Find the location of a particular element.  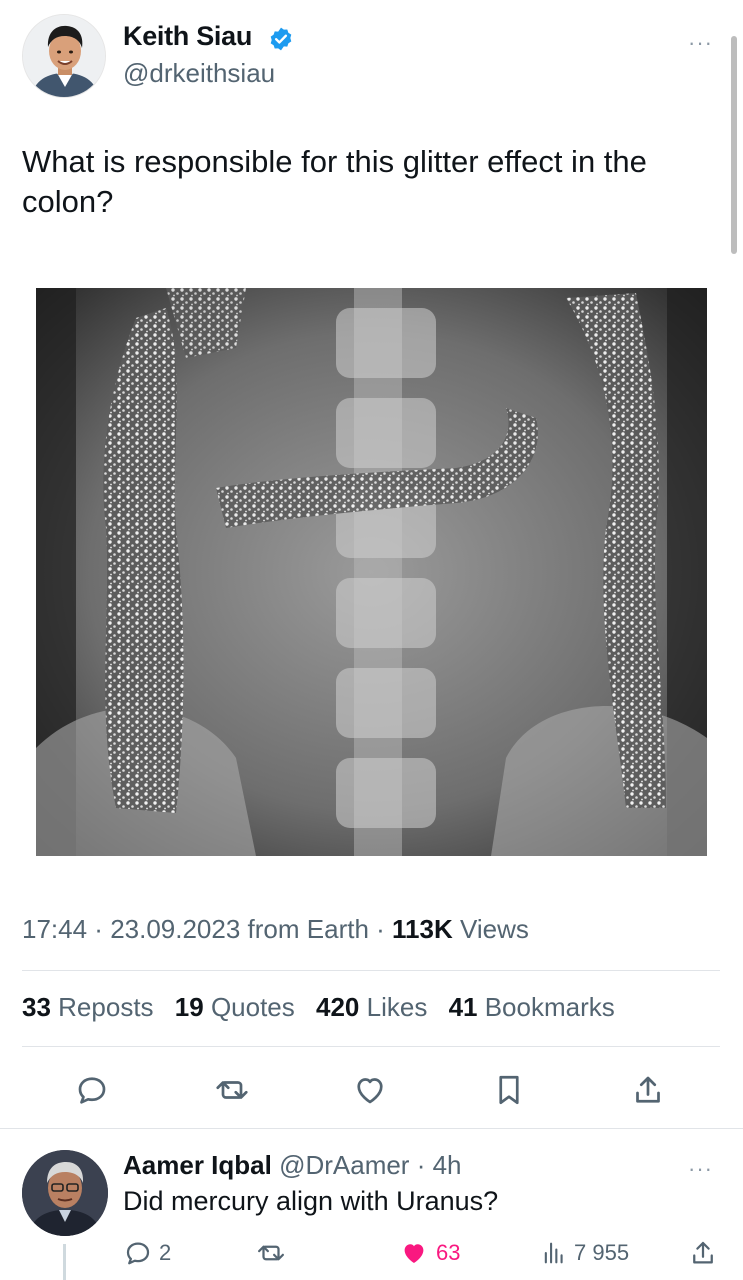

reply-button is located at coordinates (92, 1090).